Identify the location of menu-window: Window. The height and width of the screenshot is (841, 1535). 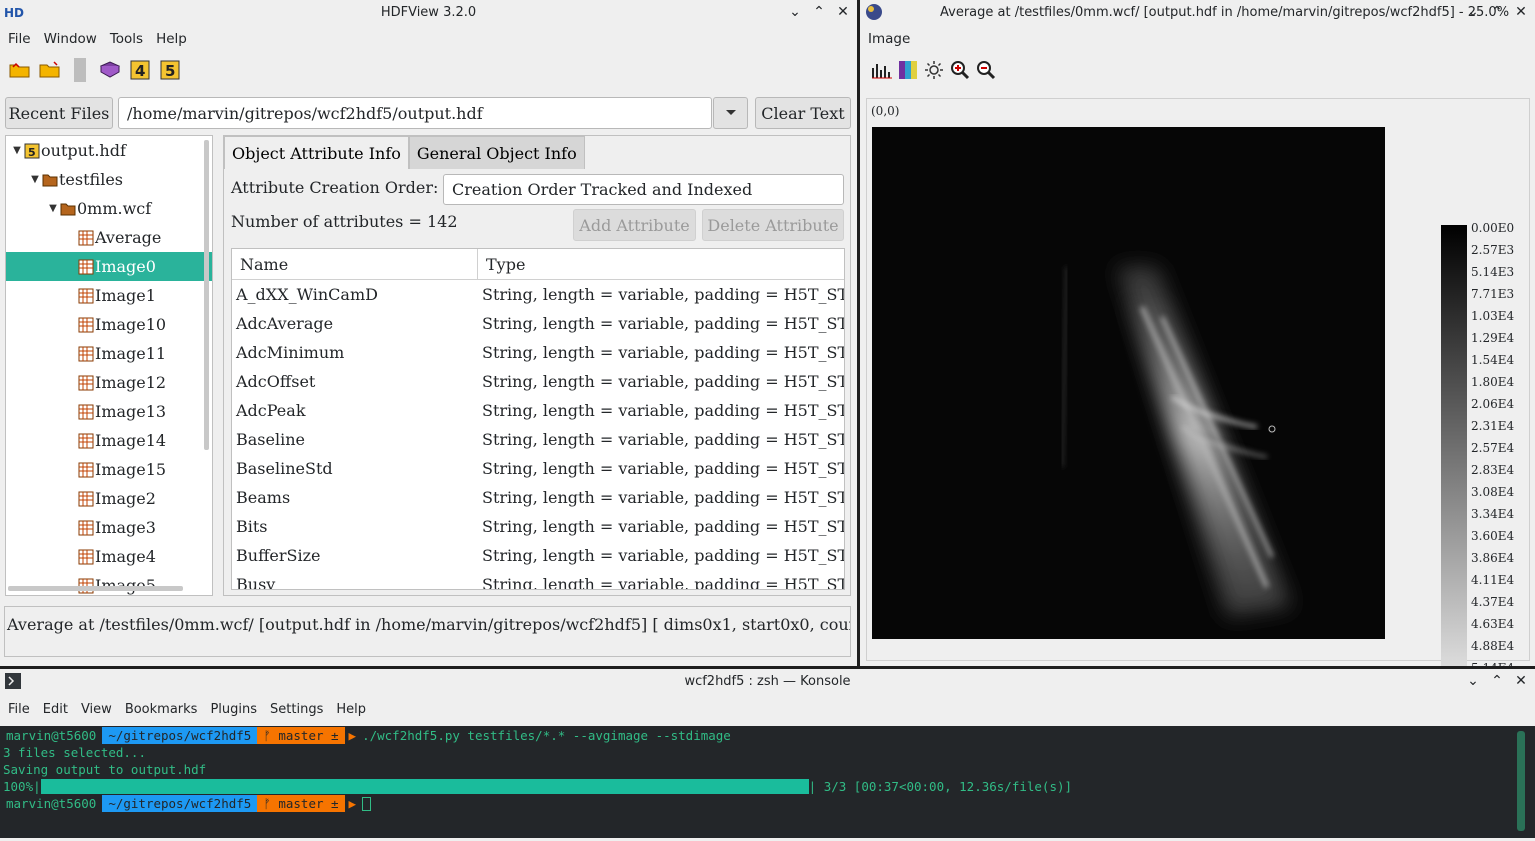
(70, 39).